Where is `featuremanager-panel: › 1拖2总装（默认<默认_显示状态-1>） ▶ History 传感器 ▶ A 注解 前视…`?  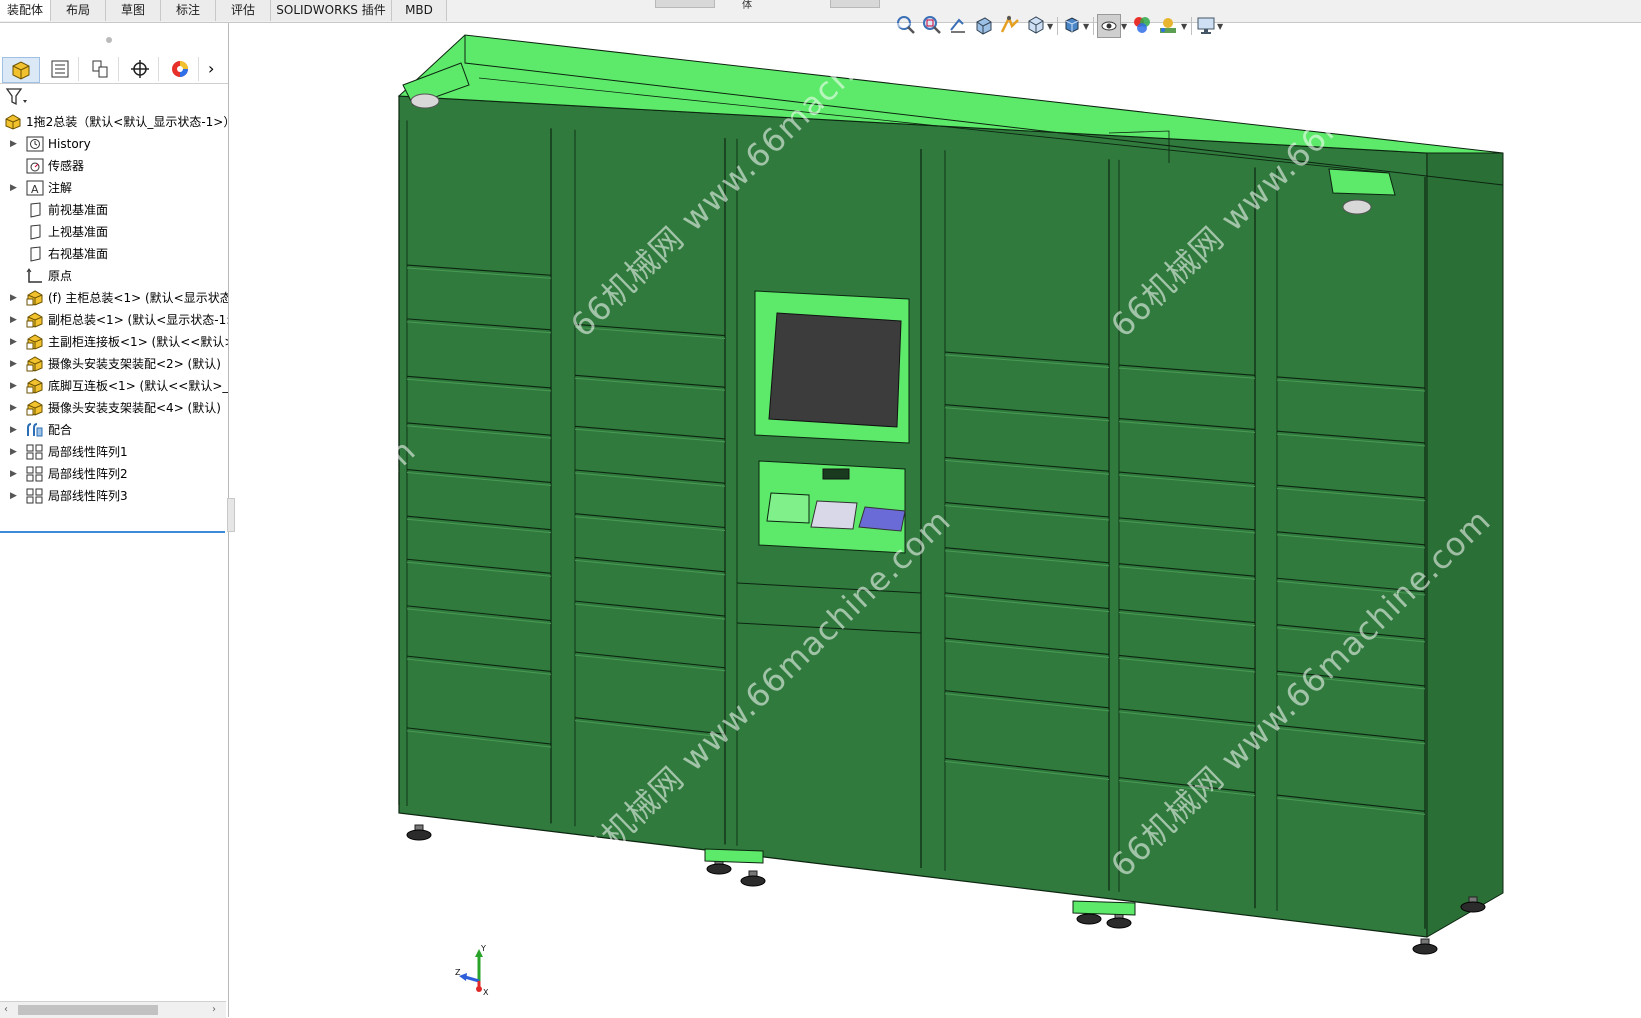 featuremanager-panel: › 1拖2总装（默认<默认_显示状态-1>） ▶ History 传感器 ▶ A 注解 前视… is located at coordinates (114, 520).